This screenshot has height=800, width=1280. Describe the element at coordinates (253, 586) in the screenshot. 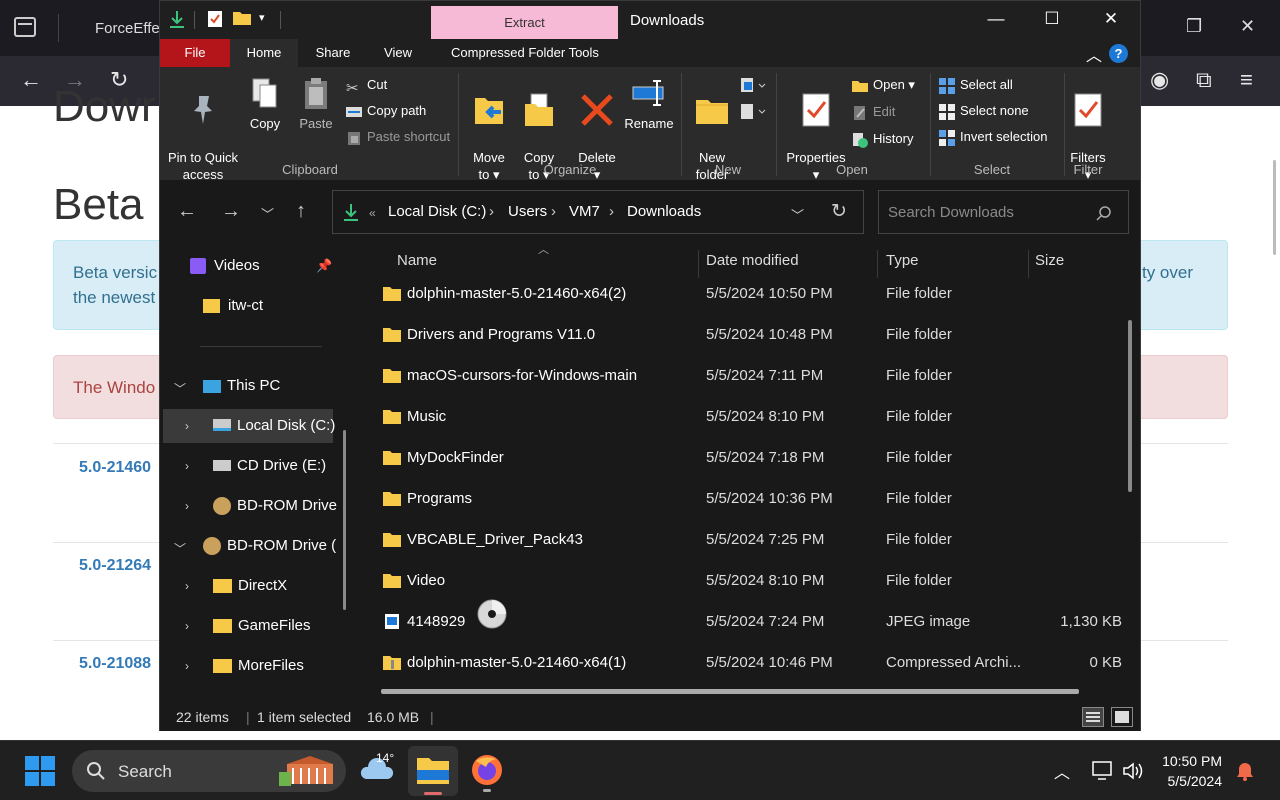

I see `nav-item-directx: › DirectX` at that location.